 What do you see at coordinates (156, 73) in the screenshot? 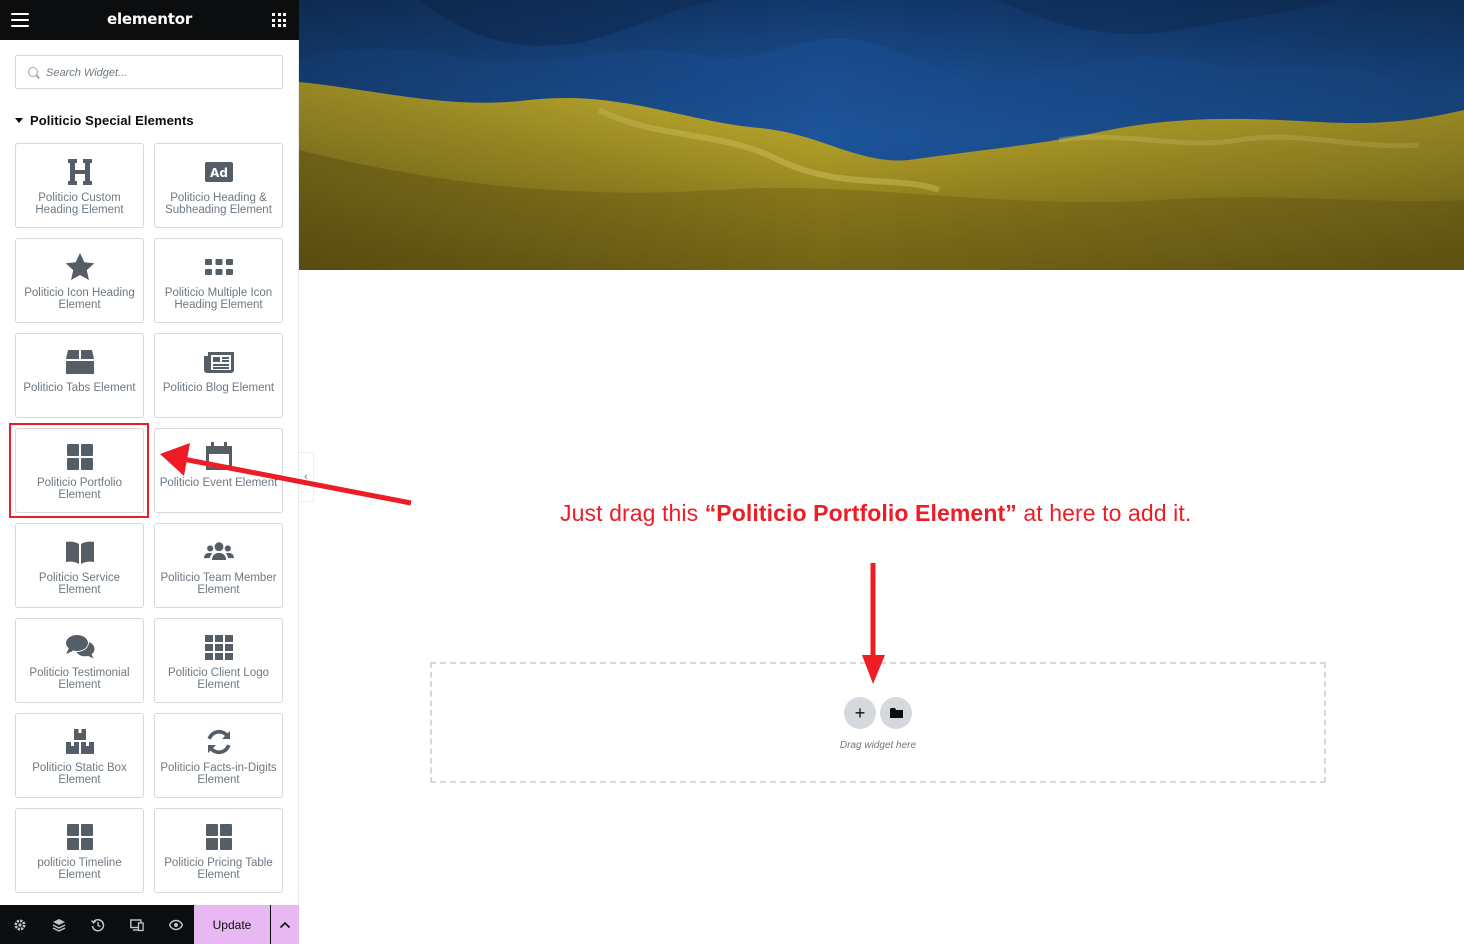
I see `search-input` at bounding box center [156, 73].